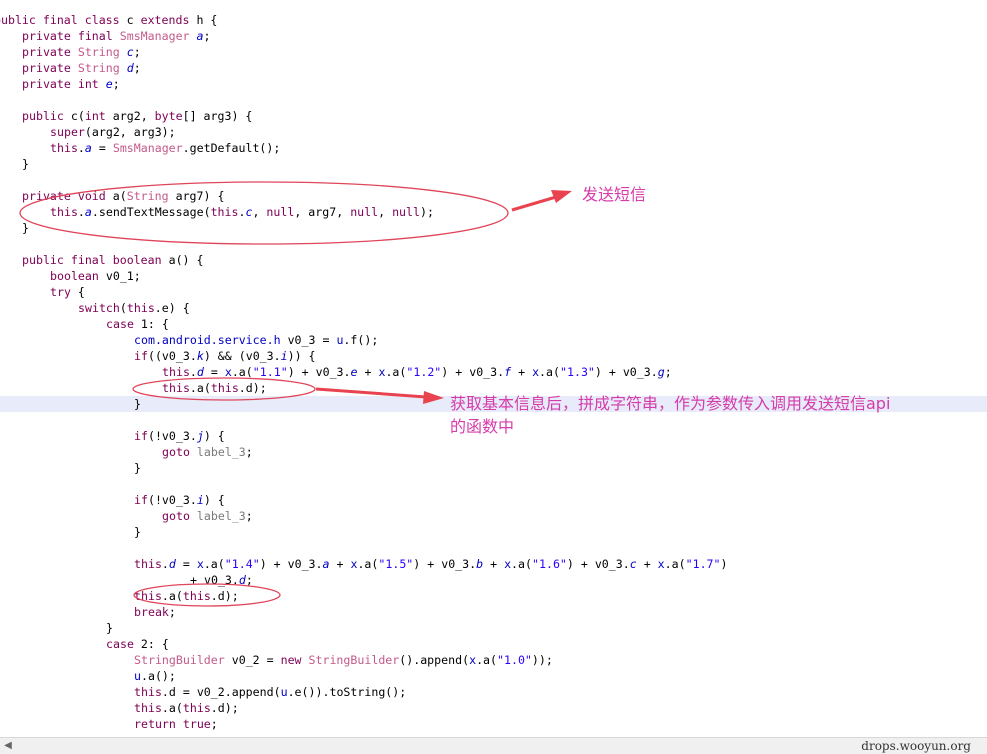 This screenshot has height=754, width=987. I want to click on code-line: private String c;, so click(81, 52).